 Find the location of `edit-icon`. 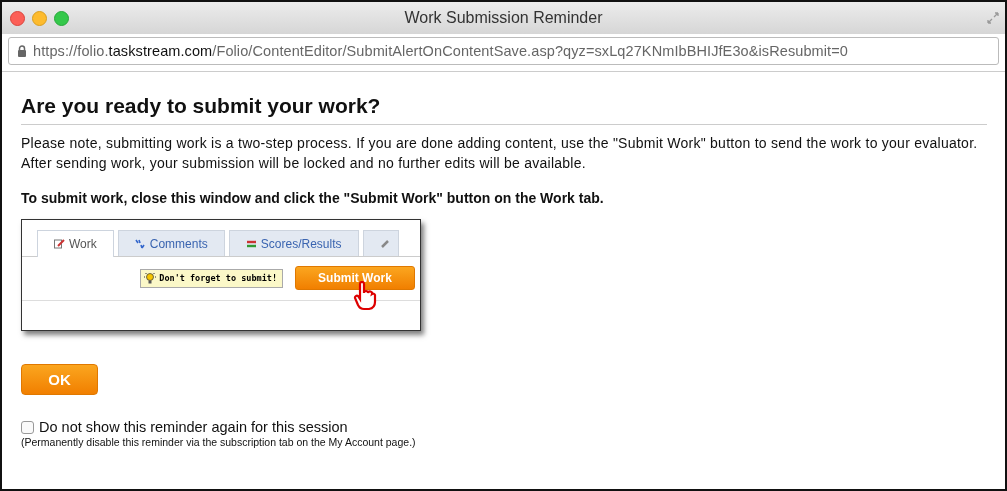

edit-icon is located at coordinates (59, 244).